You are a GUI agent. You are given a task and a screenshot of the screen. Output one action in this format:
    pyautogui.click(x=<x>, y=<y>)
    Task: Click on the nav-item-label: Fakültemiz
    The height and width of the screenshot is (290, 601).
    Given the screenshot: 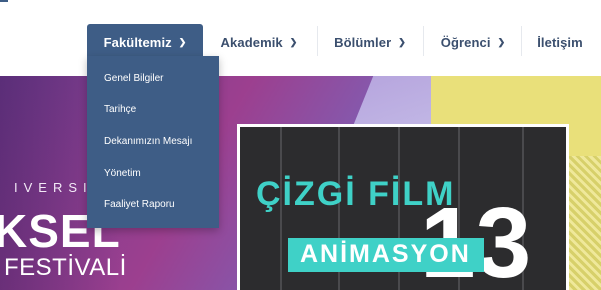 What is the action you would take?
    pyautogui.click(x=137, y=42)
    